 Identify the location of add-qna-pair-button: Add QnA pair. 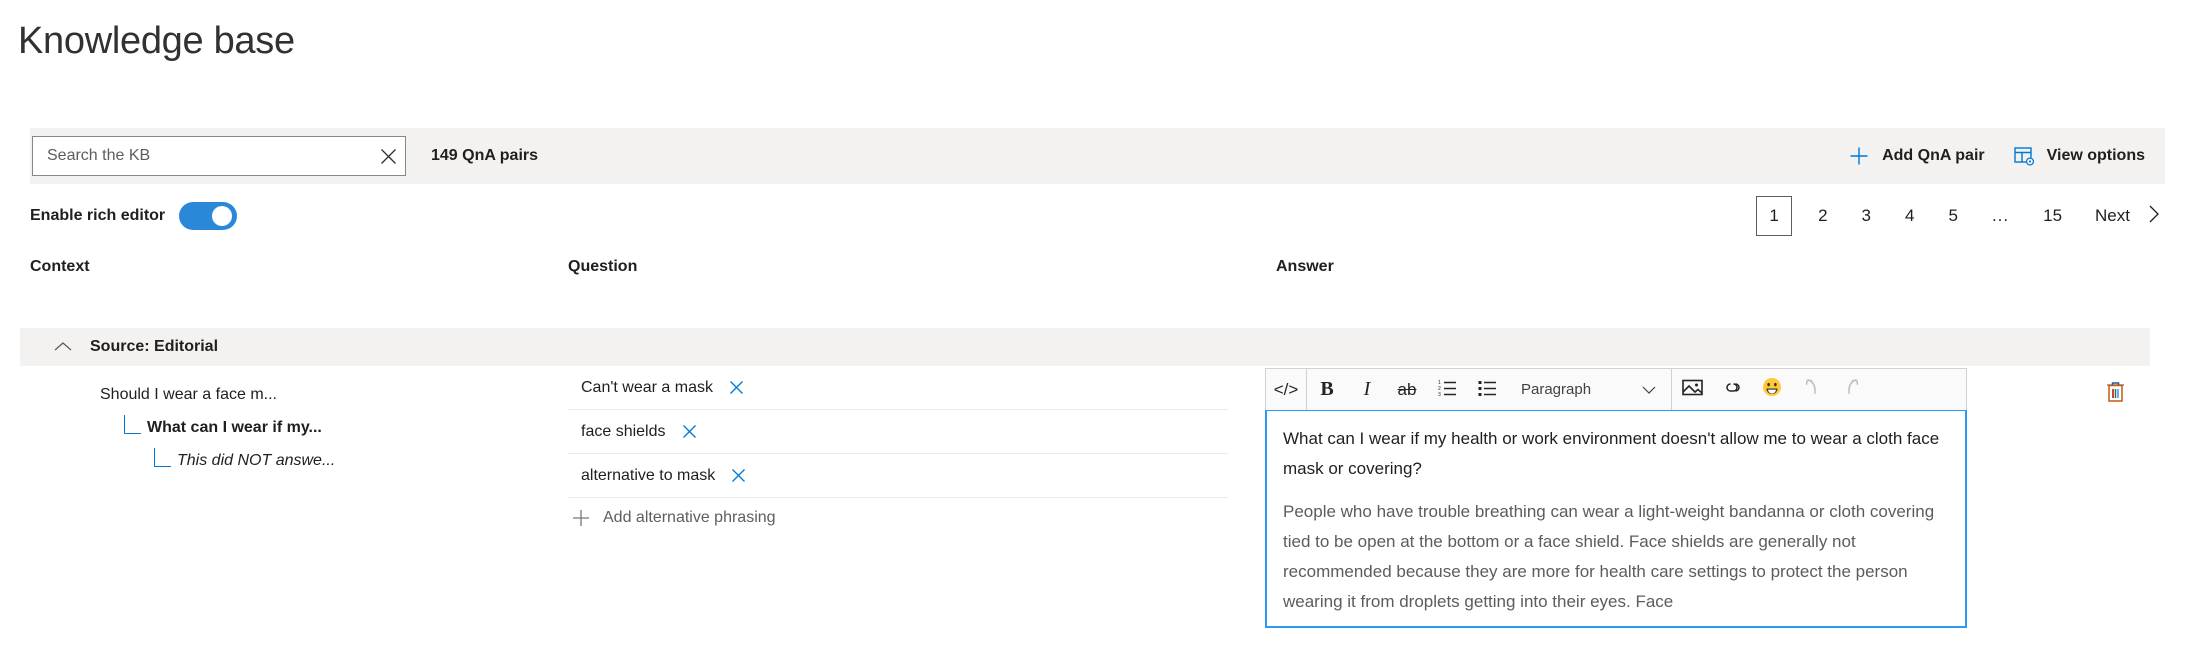
(1916, 156).